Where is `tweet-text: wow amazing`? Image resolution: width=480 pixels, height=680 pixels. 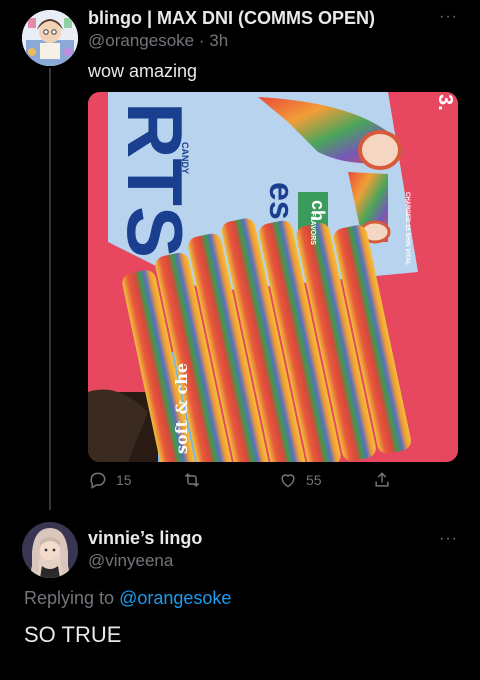
tweet-text: wow amazing is located at coordinates (143, 71).